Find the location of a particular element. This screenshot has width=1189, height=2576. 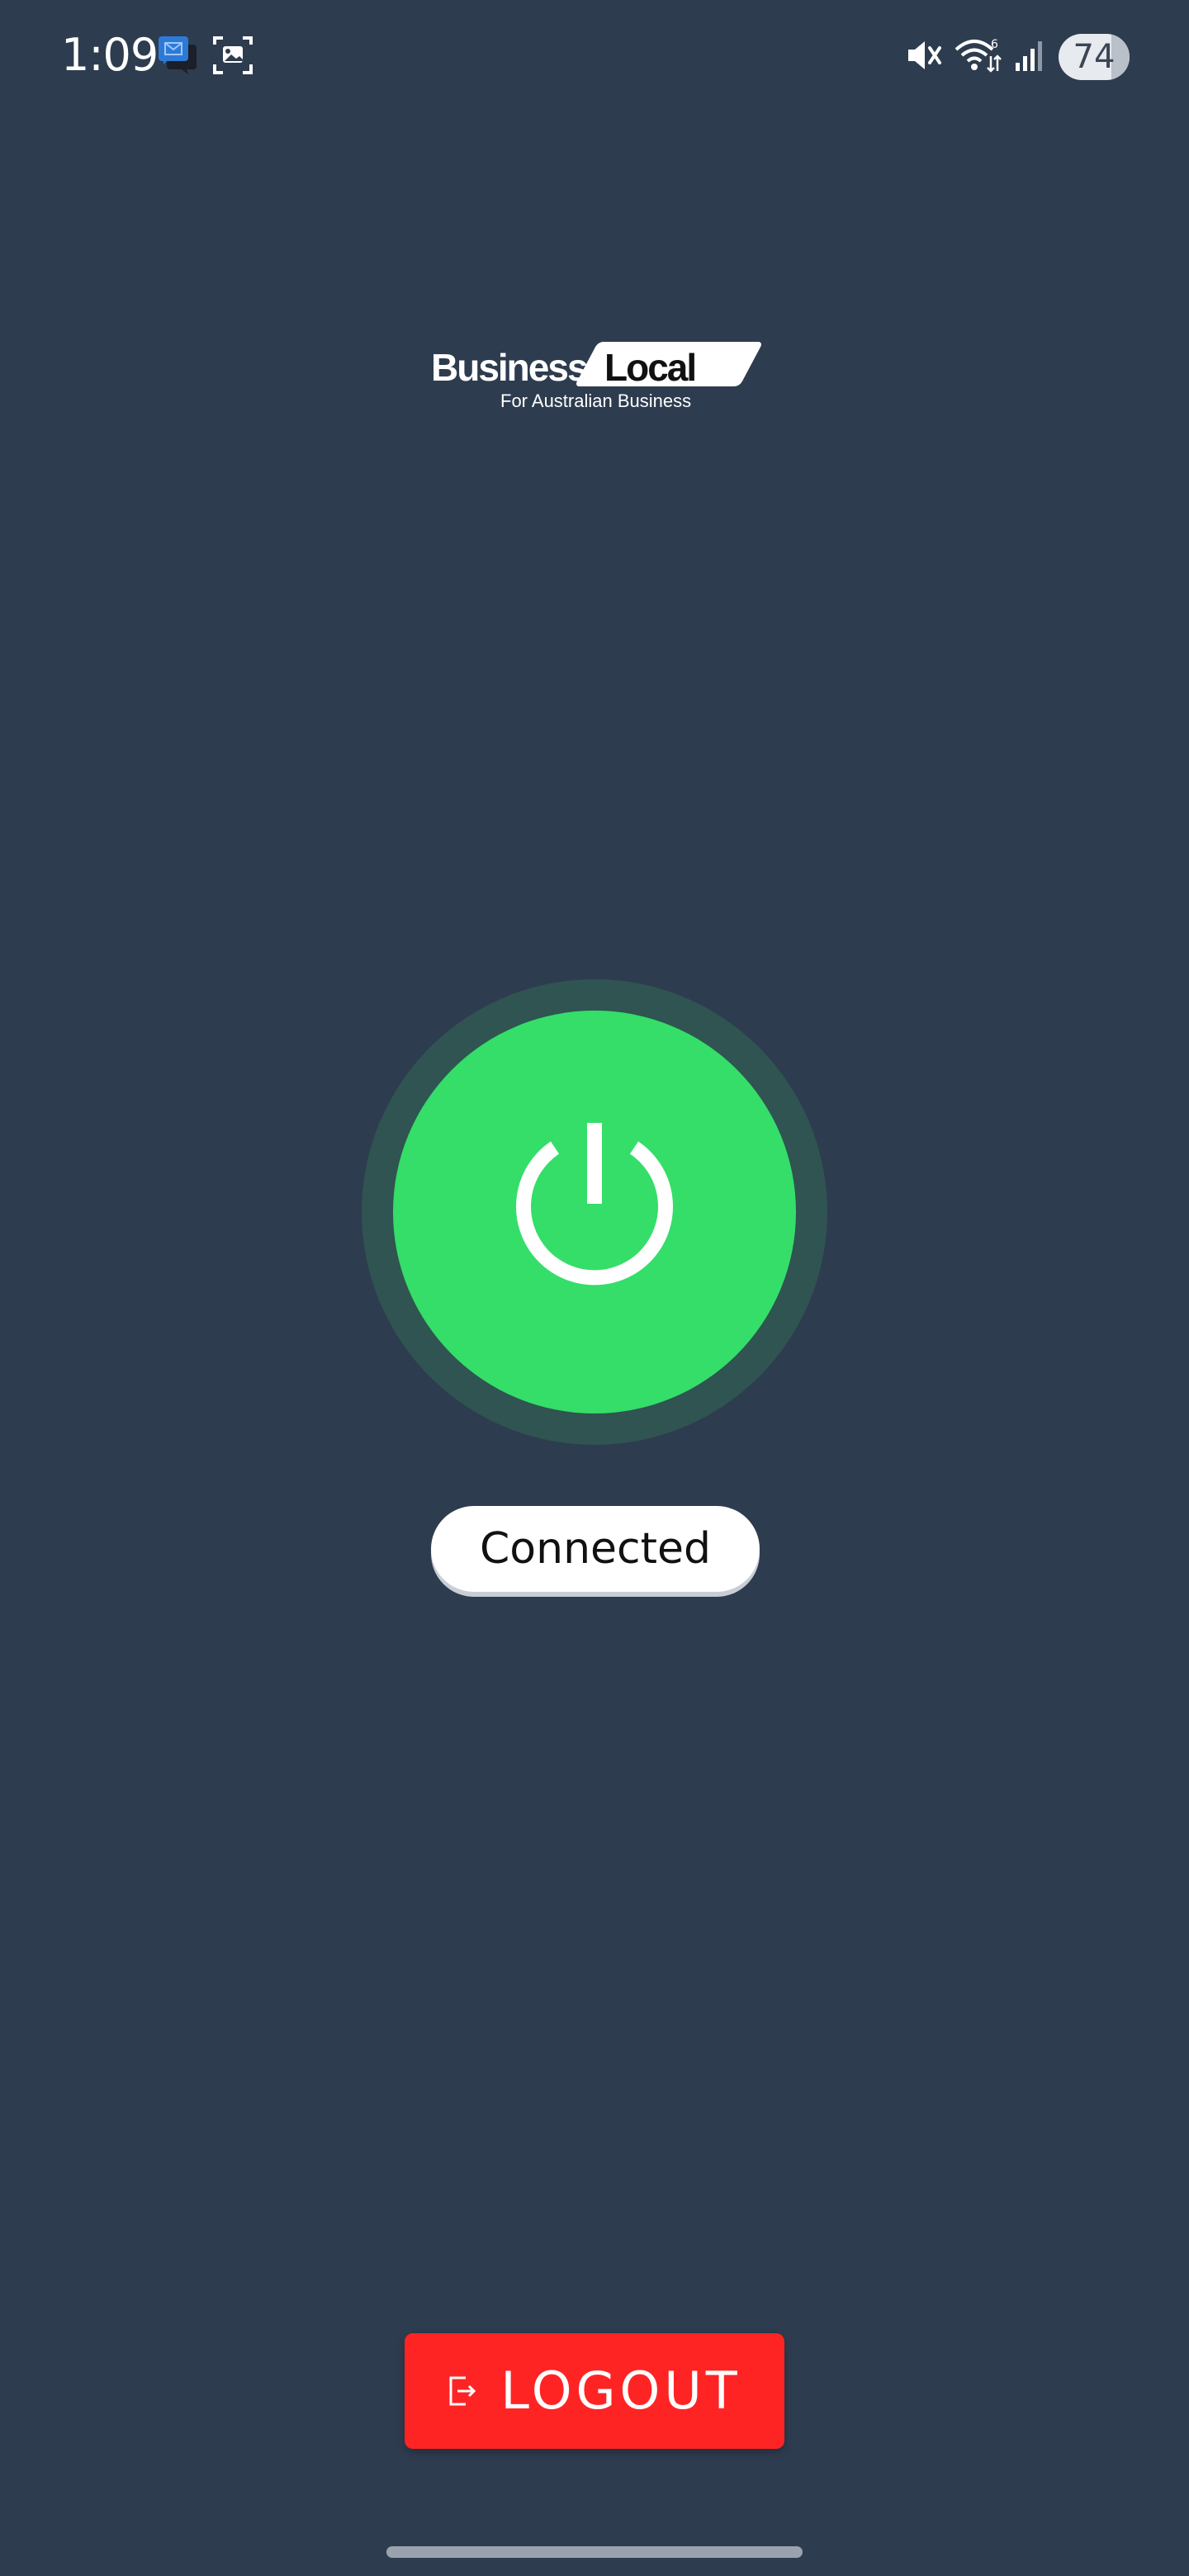

logo-brand-first: Business is located at coordinates (510, 367).